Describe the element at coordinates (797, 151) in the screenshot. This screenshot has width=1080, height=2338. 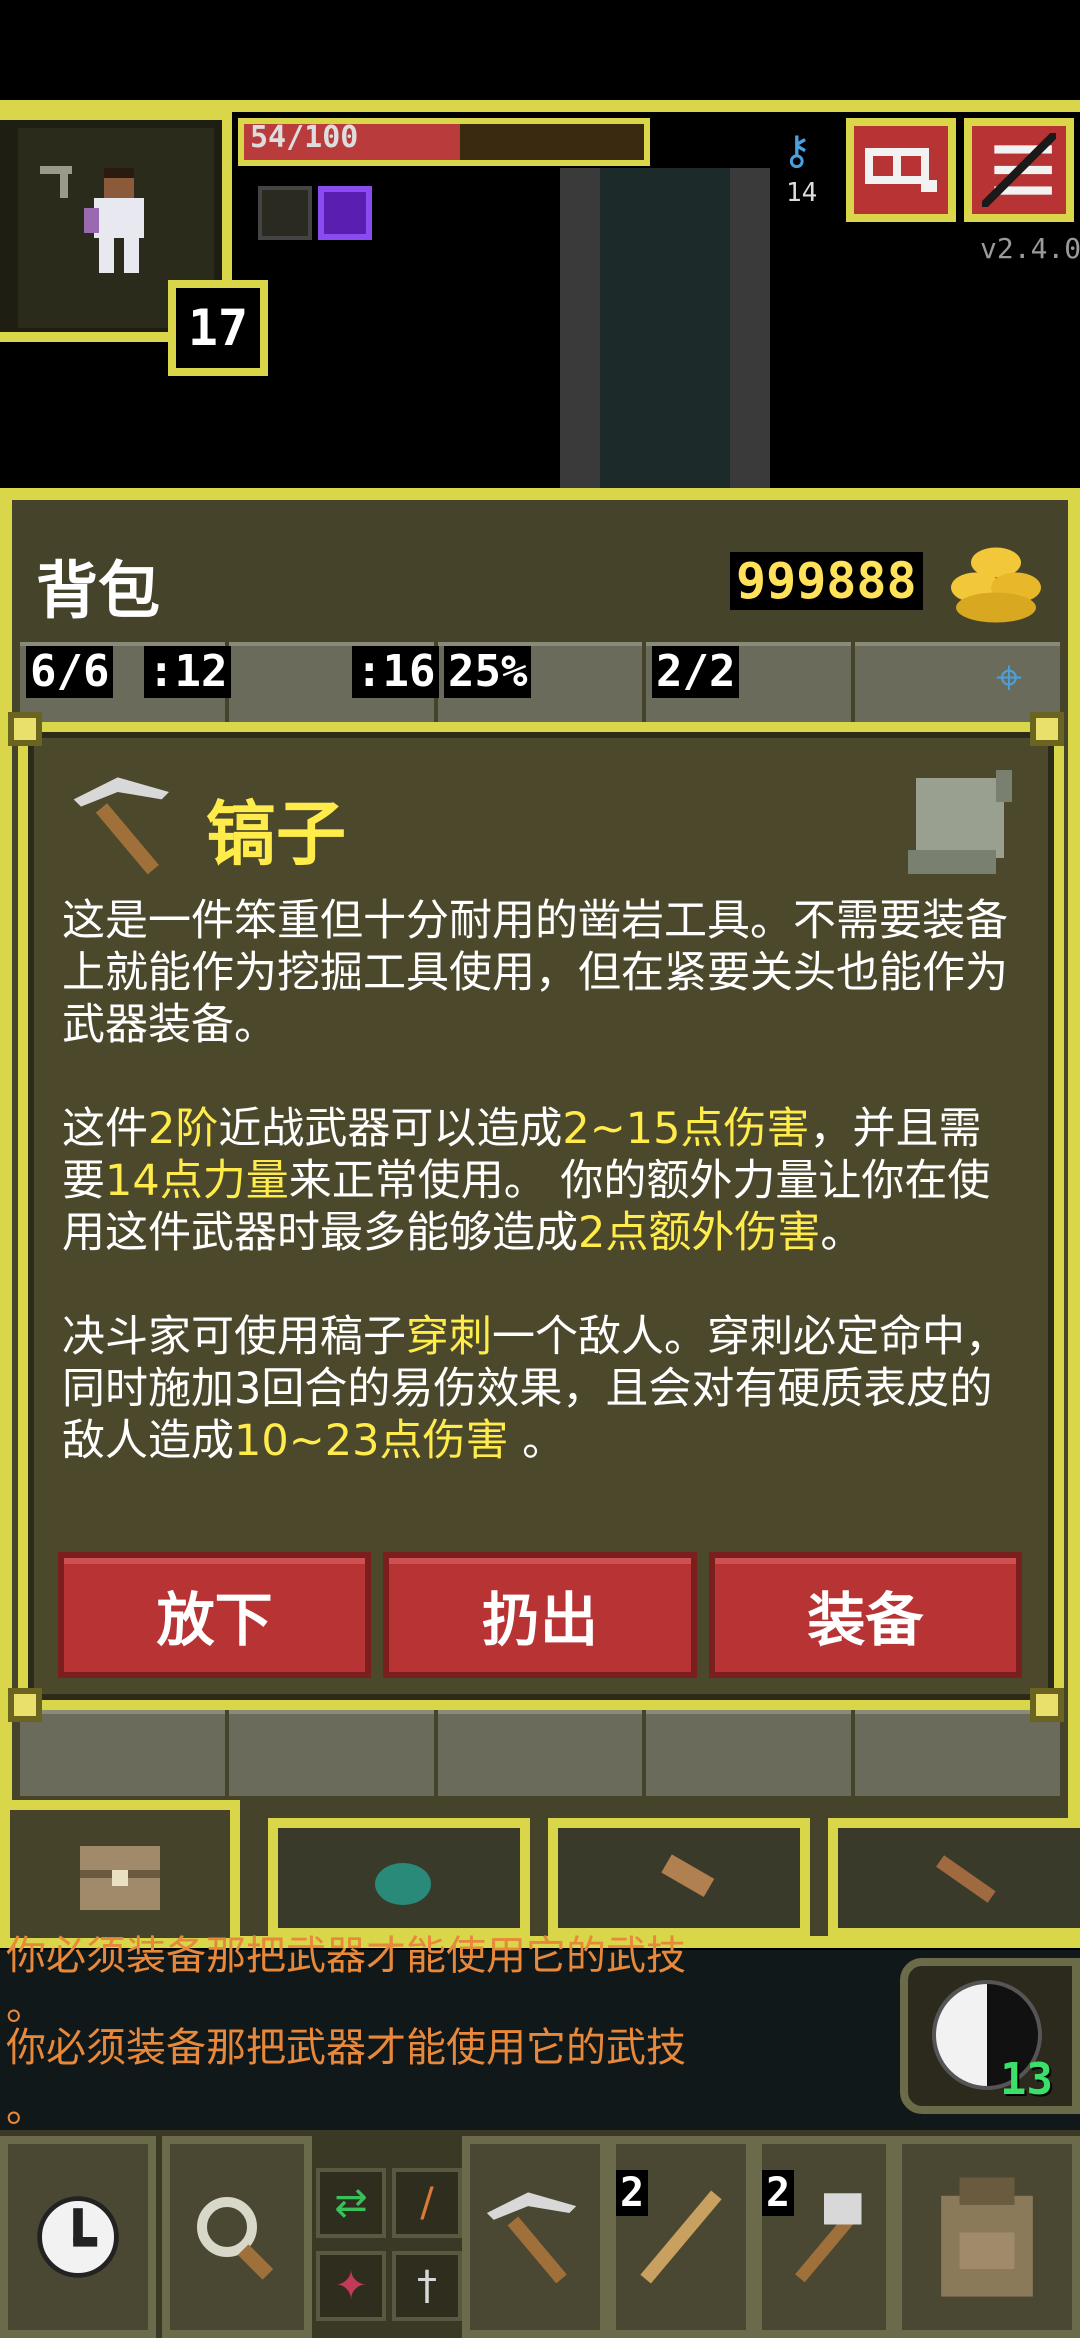
I see `key-icon: ⚷` at that location.